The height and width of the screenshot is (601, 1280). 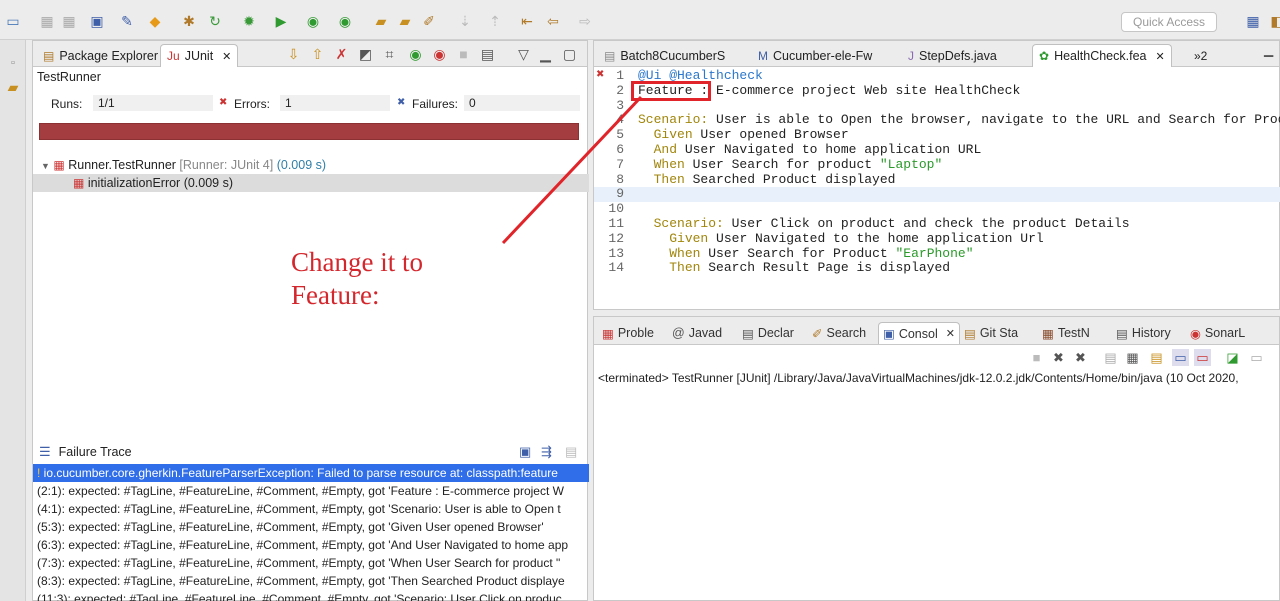 What do you see at coordinates (357, 262) in the screenshot?
I see `annotation-line-1: Change it to` at bounding box center [357, 262].